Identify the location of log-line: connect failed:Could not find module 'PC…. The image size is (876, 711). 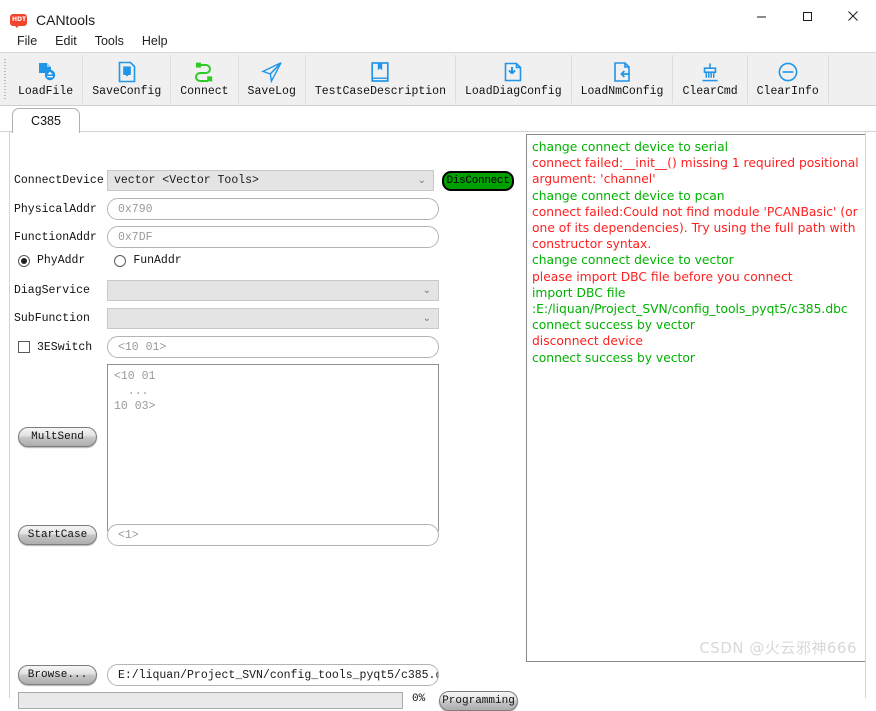
(697, 228).